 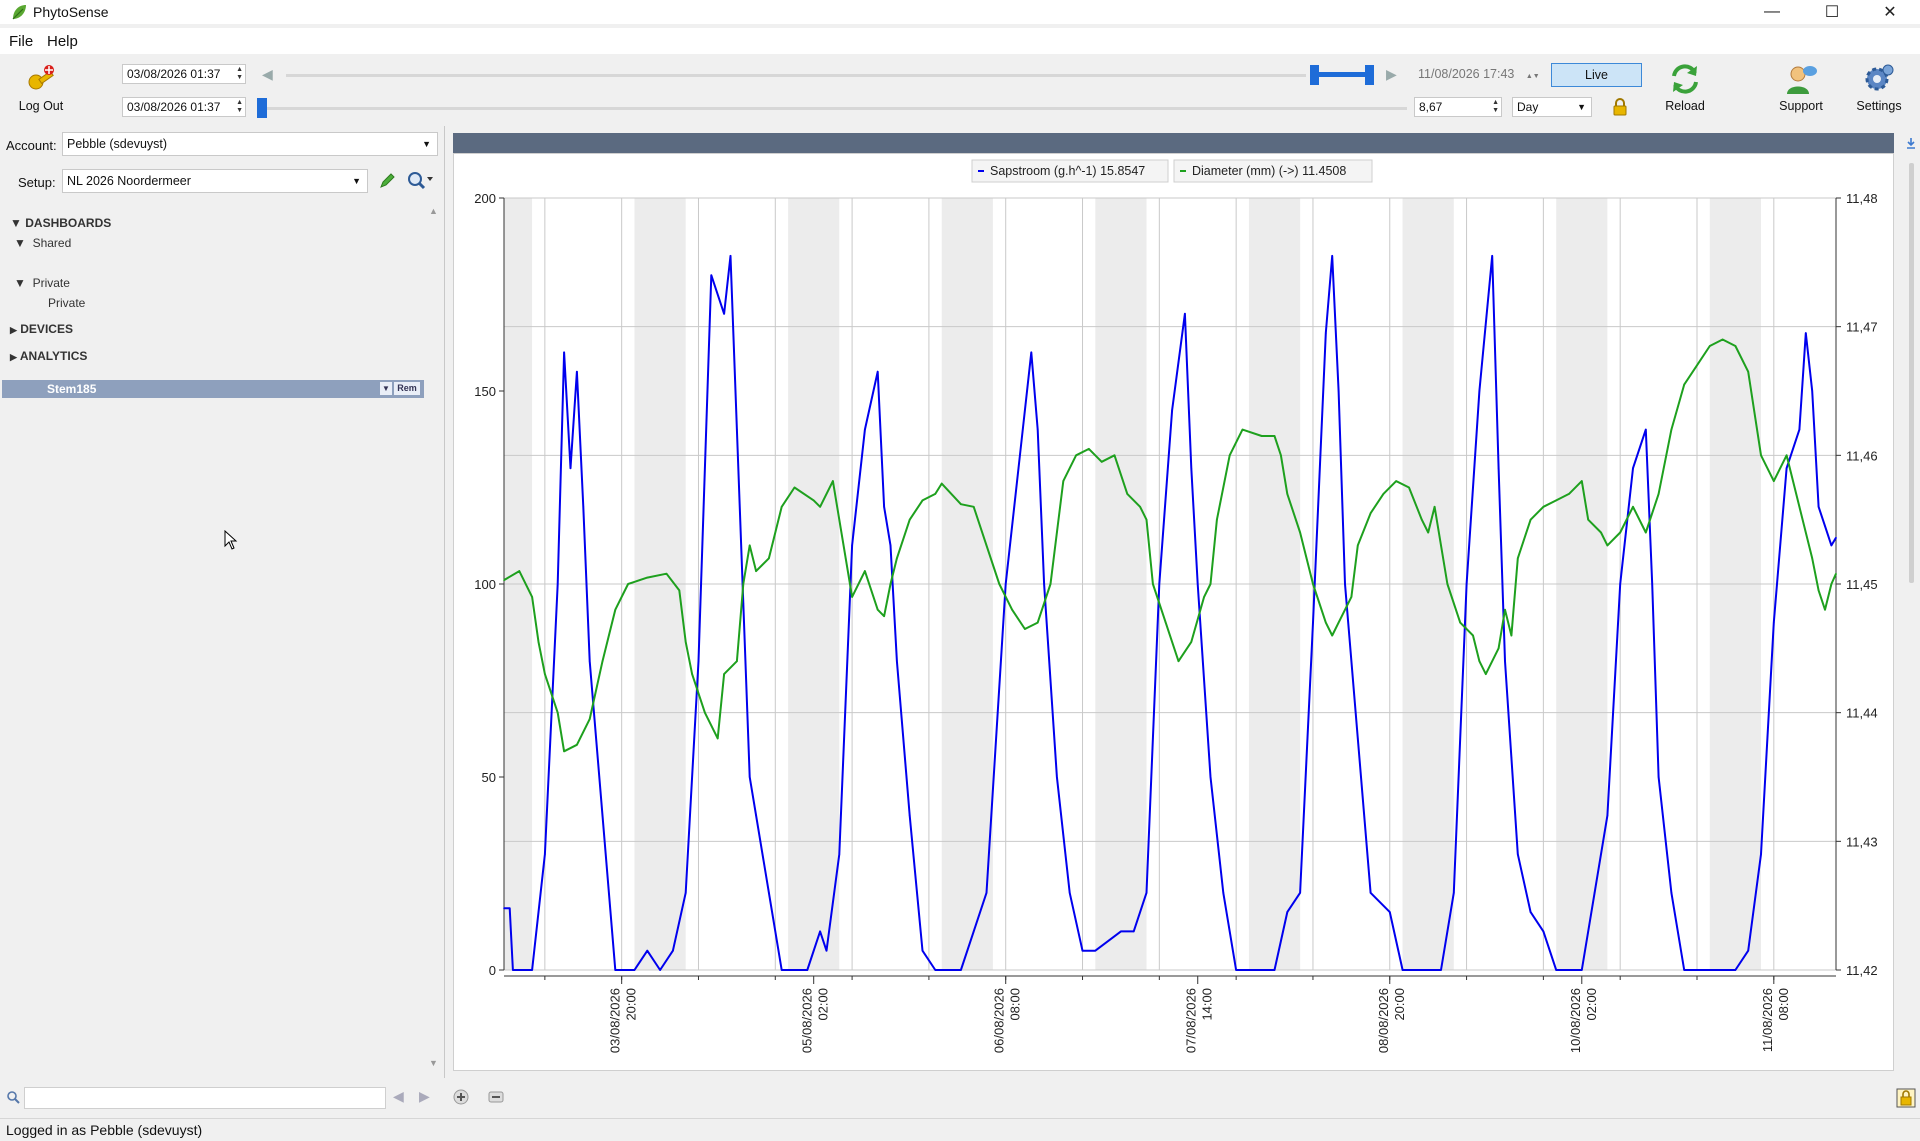 I want to click on range-slider-left-handle, so click(x=1314, y=75).